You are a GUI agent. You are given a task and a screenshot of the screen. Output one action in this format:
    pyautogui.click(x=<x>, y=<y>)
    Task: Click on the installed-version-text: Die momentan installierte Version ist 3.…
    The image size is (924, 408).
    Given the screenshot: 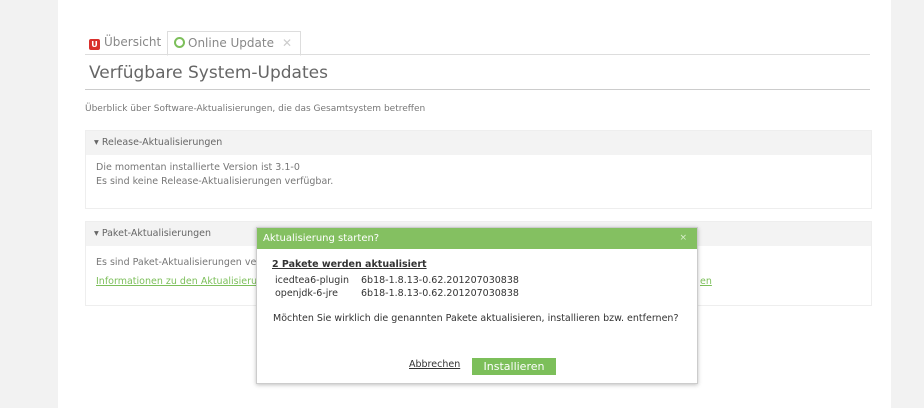 What is the action you would take?
    pyautogui.click(x=198, y=167)
    